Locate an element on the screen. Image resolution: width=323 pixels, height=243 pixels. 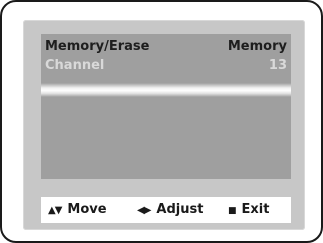
menu-row-channel: Channel 13 is located at coordinates (166, 66).